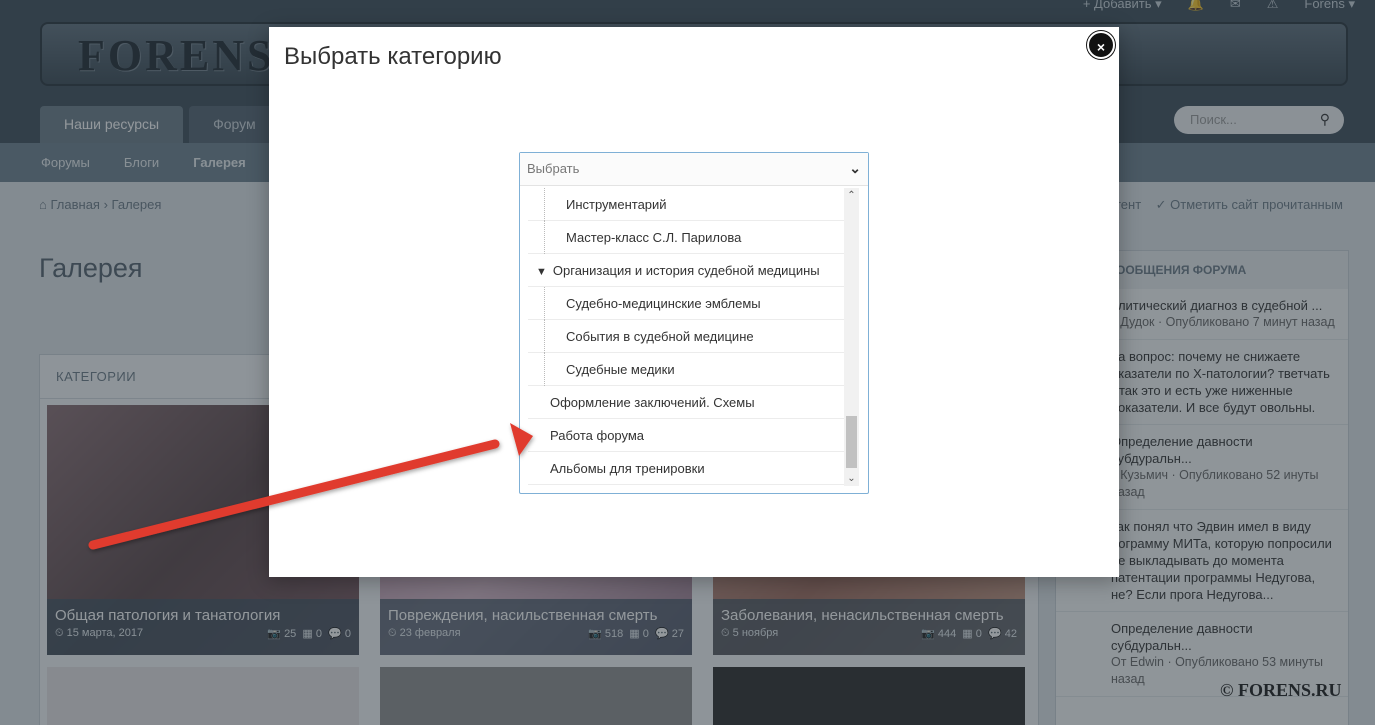  I want to click on chevron-down-icon: ⌄, so click(855, 168).